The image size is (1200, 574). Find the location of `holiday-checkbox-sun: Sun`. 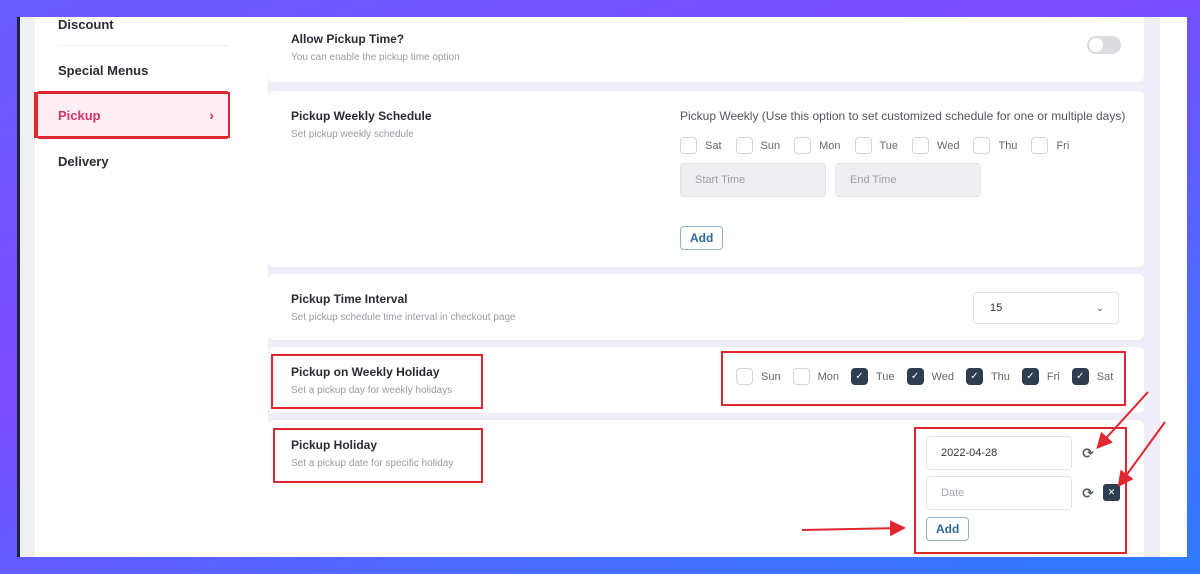

holiday-checkbox-sun: Sun is located at coordinates (758, 376).